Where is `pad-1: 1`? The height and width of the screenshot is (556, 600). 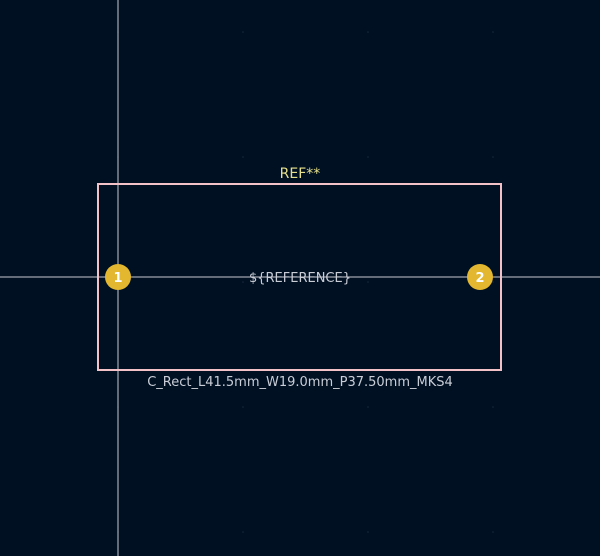 pad-1: 1 is located at coordinates (118, 277).